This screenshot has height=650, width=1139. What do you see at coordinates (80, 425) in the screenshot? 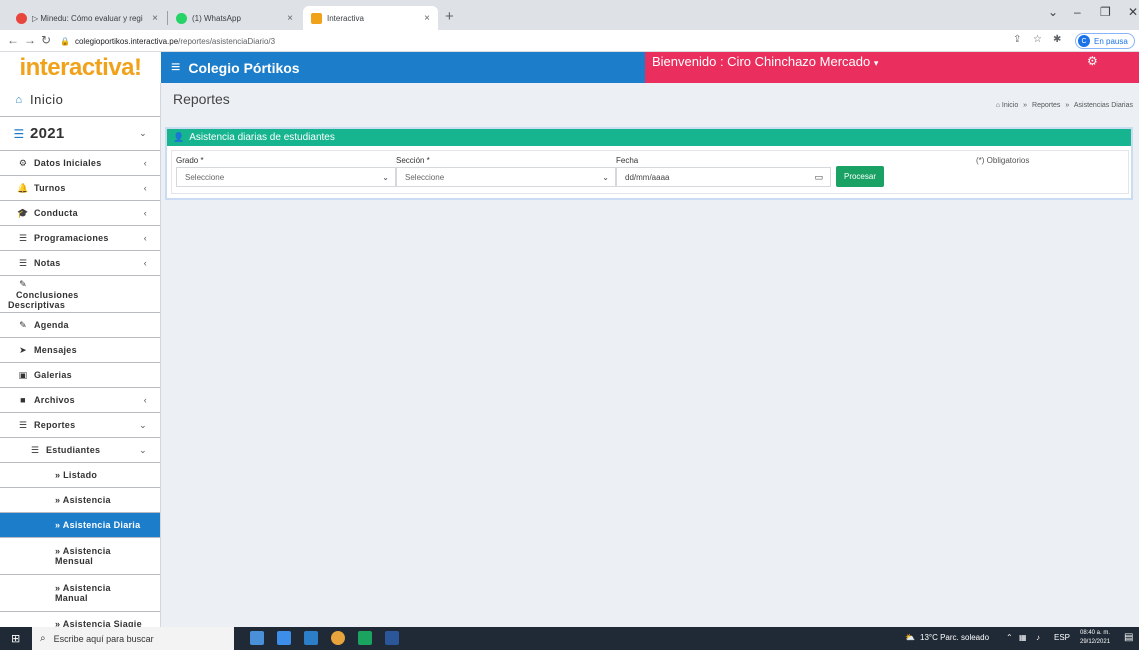
I see `sidebar-item-reportes: ☰ Reportes ⌄` at bounding box center [80, 425].